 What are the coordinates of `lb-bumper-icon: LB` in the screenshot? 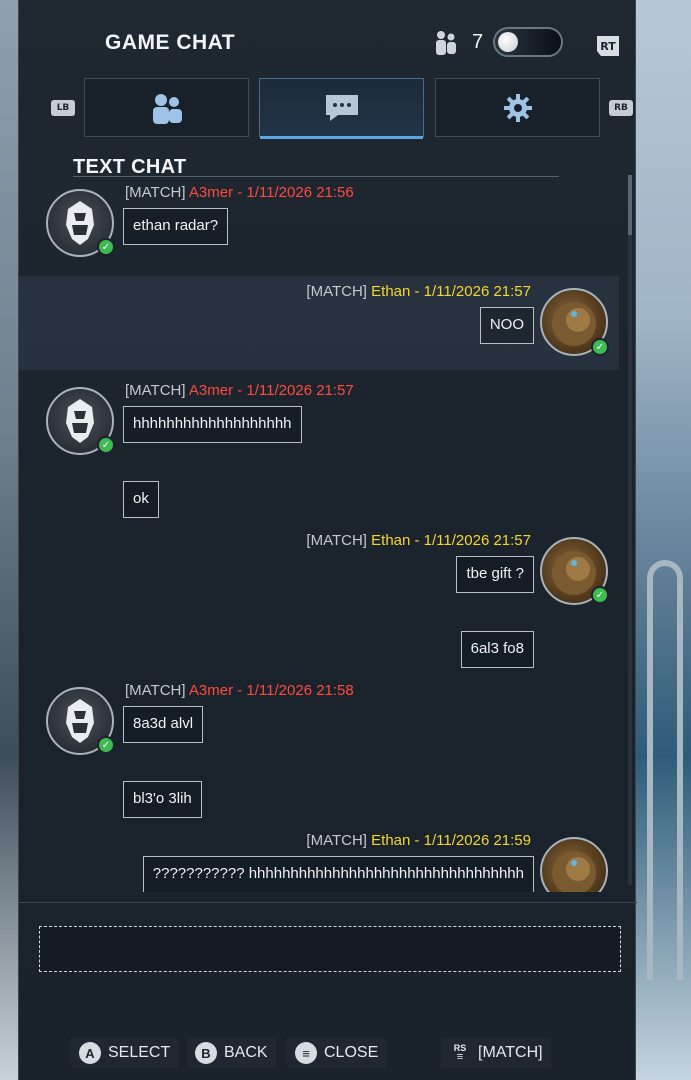 It's located at (63, 108).